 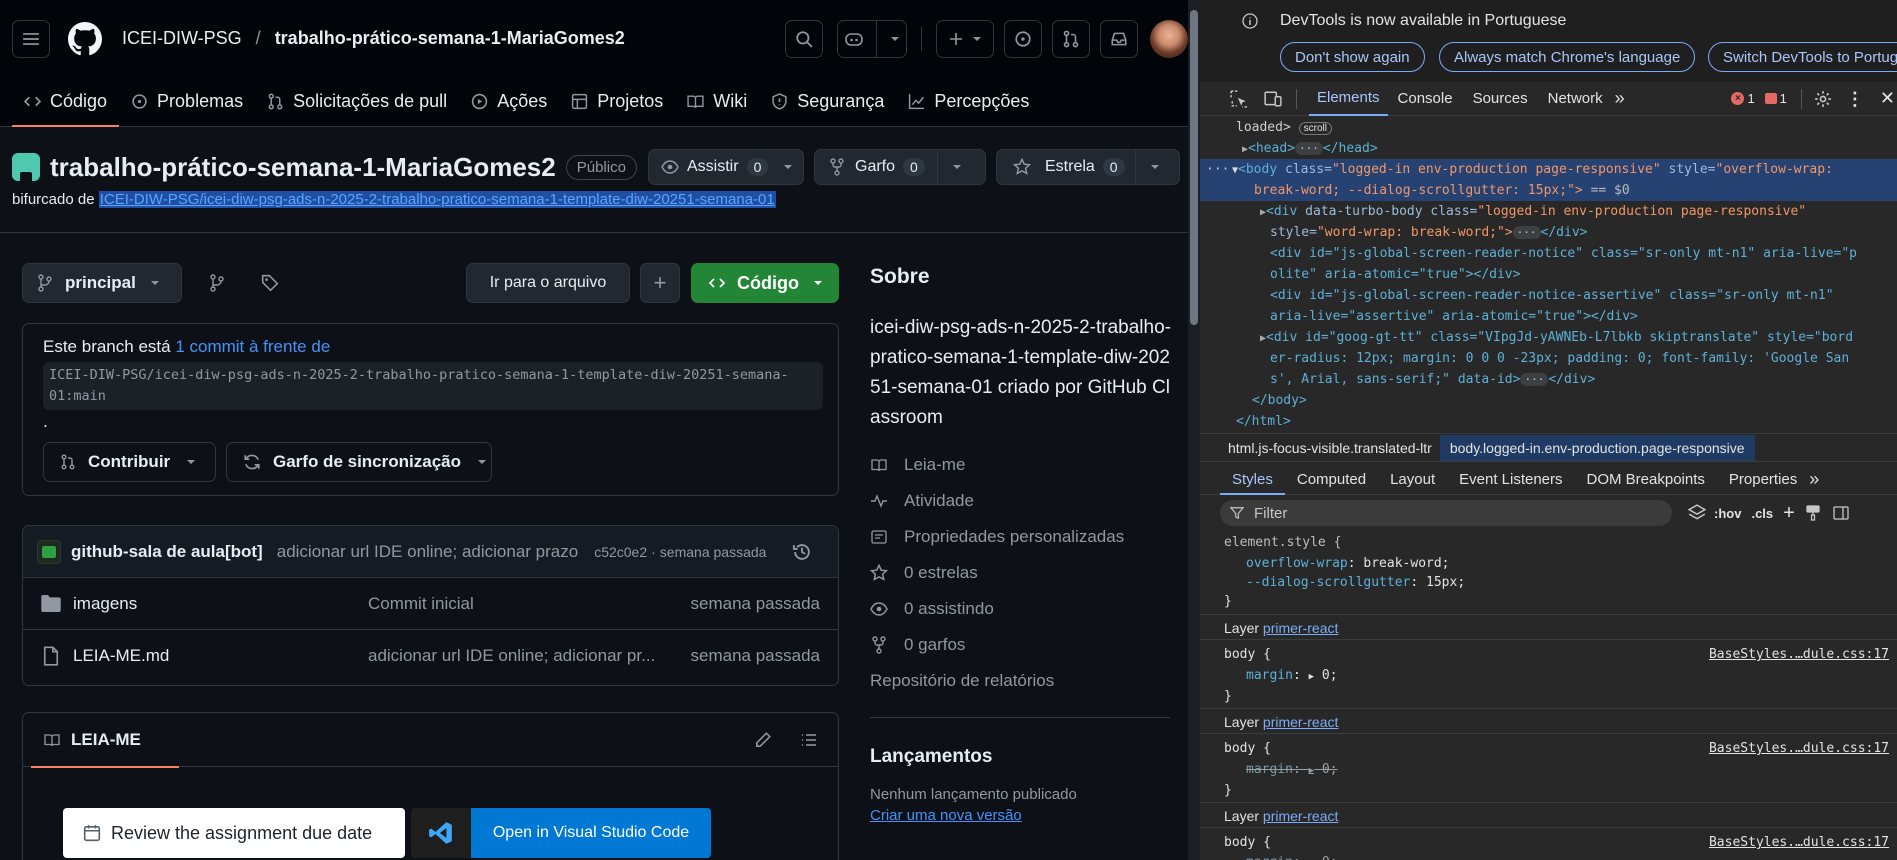 What do you see at coordinates (1759, 98) in the screenshot?
I see `issue-counters: × 1 1` at bounding box center [1759, 98].